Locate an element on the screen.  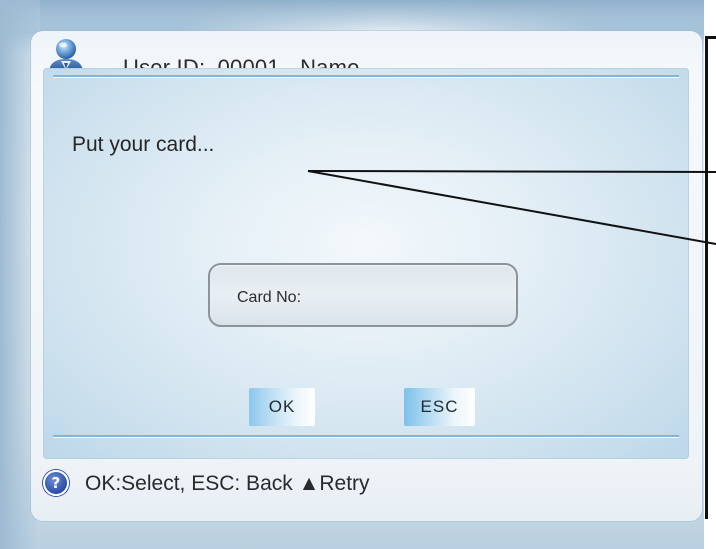
annotation-callout-box is located at coordinates (710, 277).